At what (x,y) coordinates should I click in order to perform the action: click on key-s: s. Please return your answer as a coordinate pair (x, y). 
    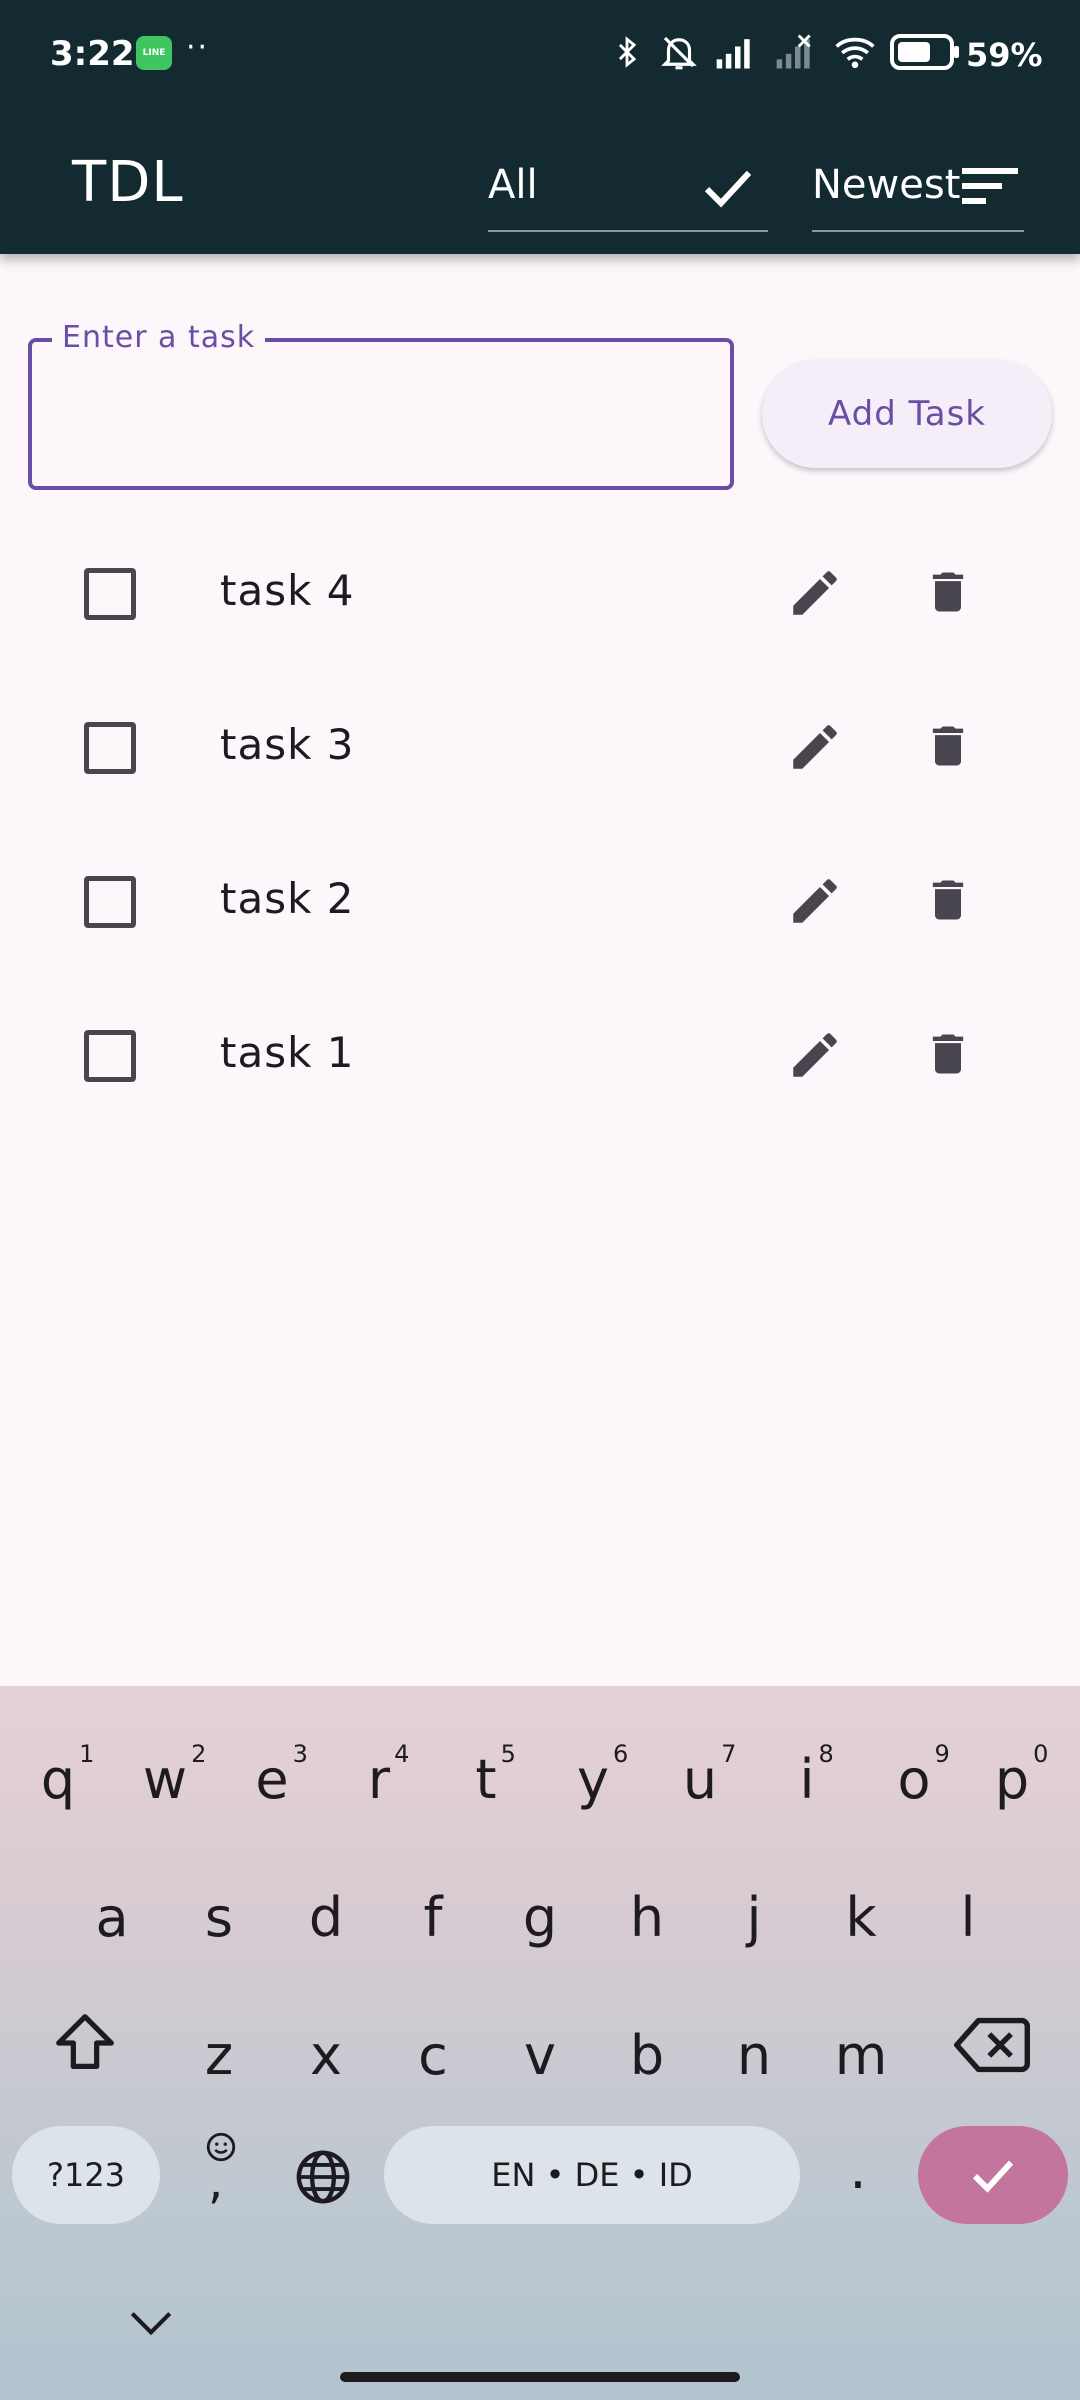
    Looking at the image, I should click on (219, 1917).